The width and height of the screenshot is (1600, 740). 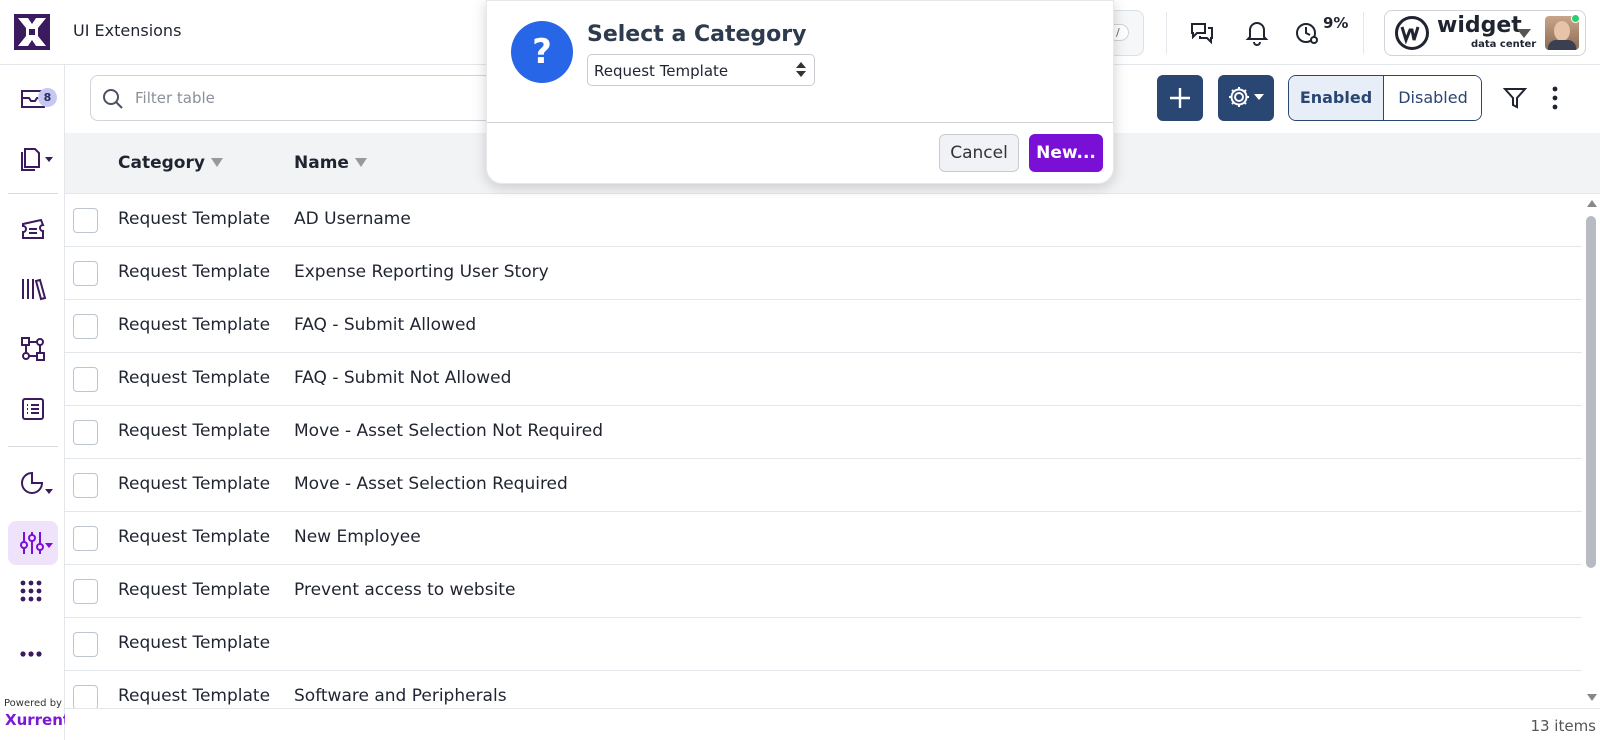 I want to click on sidebar-item-records, so click(x=33, y=157).